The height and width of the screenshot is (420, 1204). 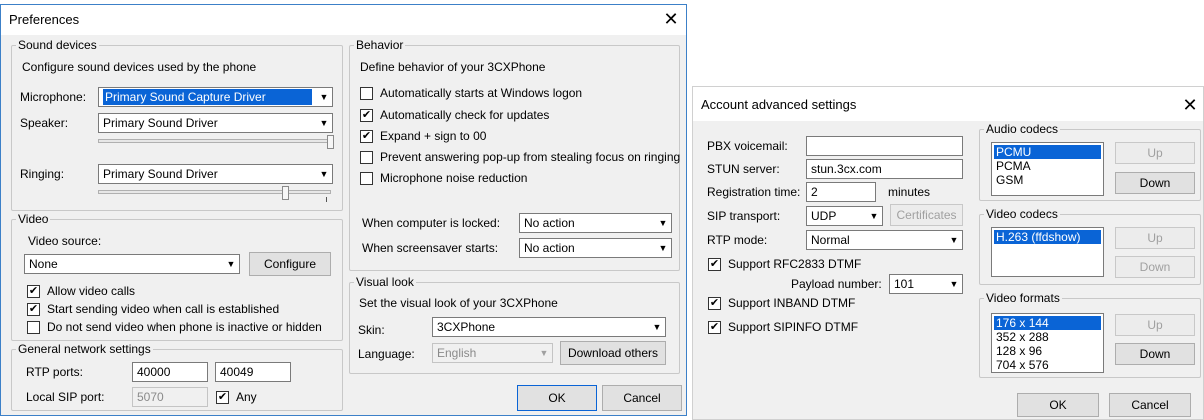 What do you see at coordinates (423, 136) in the screenshot?
I see `expand-plus-checkbox: ✔ Expand + sign to 00` at bounding box center [423, 136].